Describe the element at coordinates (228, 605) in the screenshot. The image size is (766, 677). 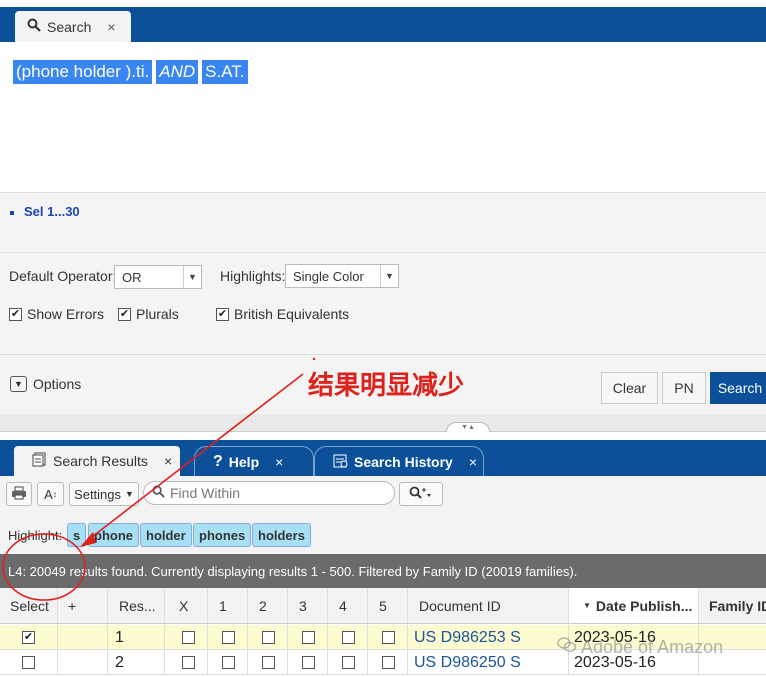
I see `col-1: 1` at that location.